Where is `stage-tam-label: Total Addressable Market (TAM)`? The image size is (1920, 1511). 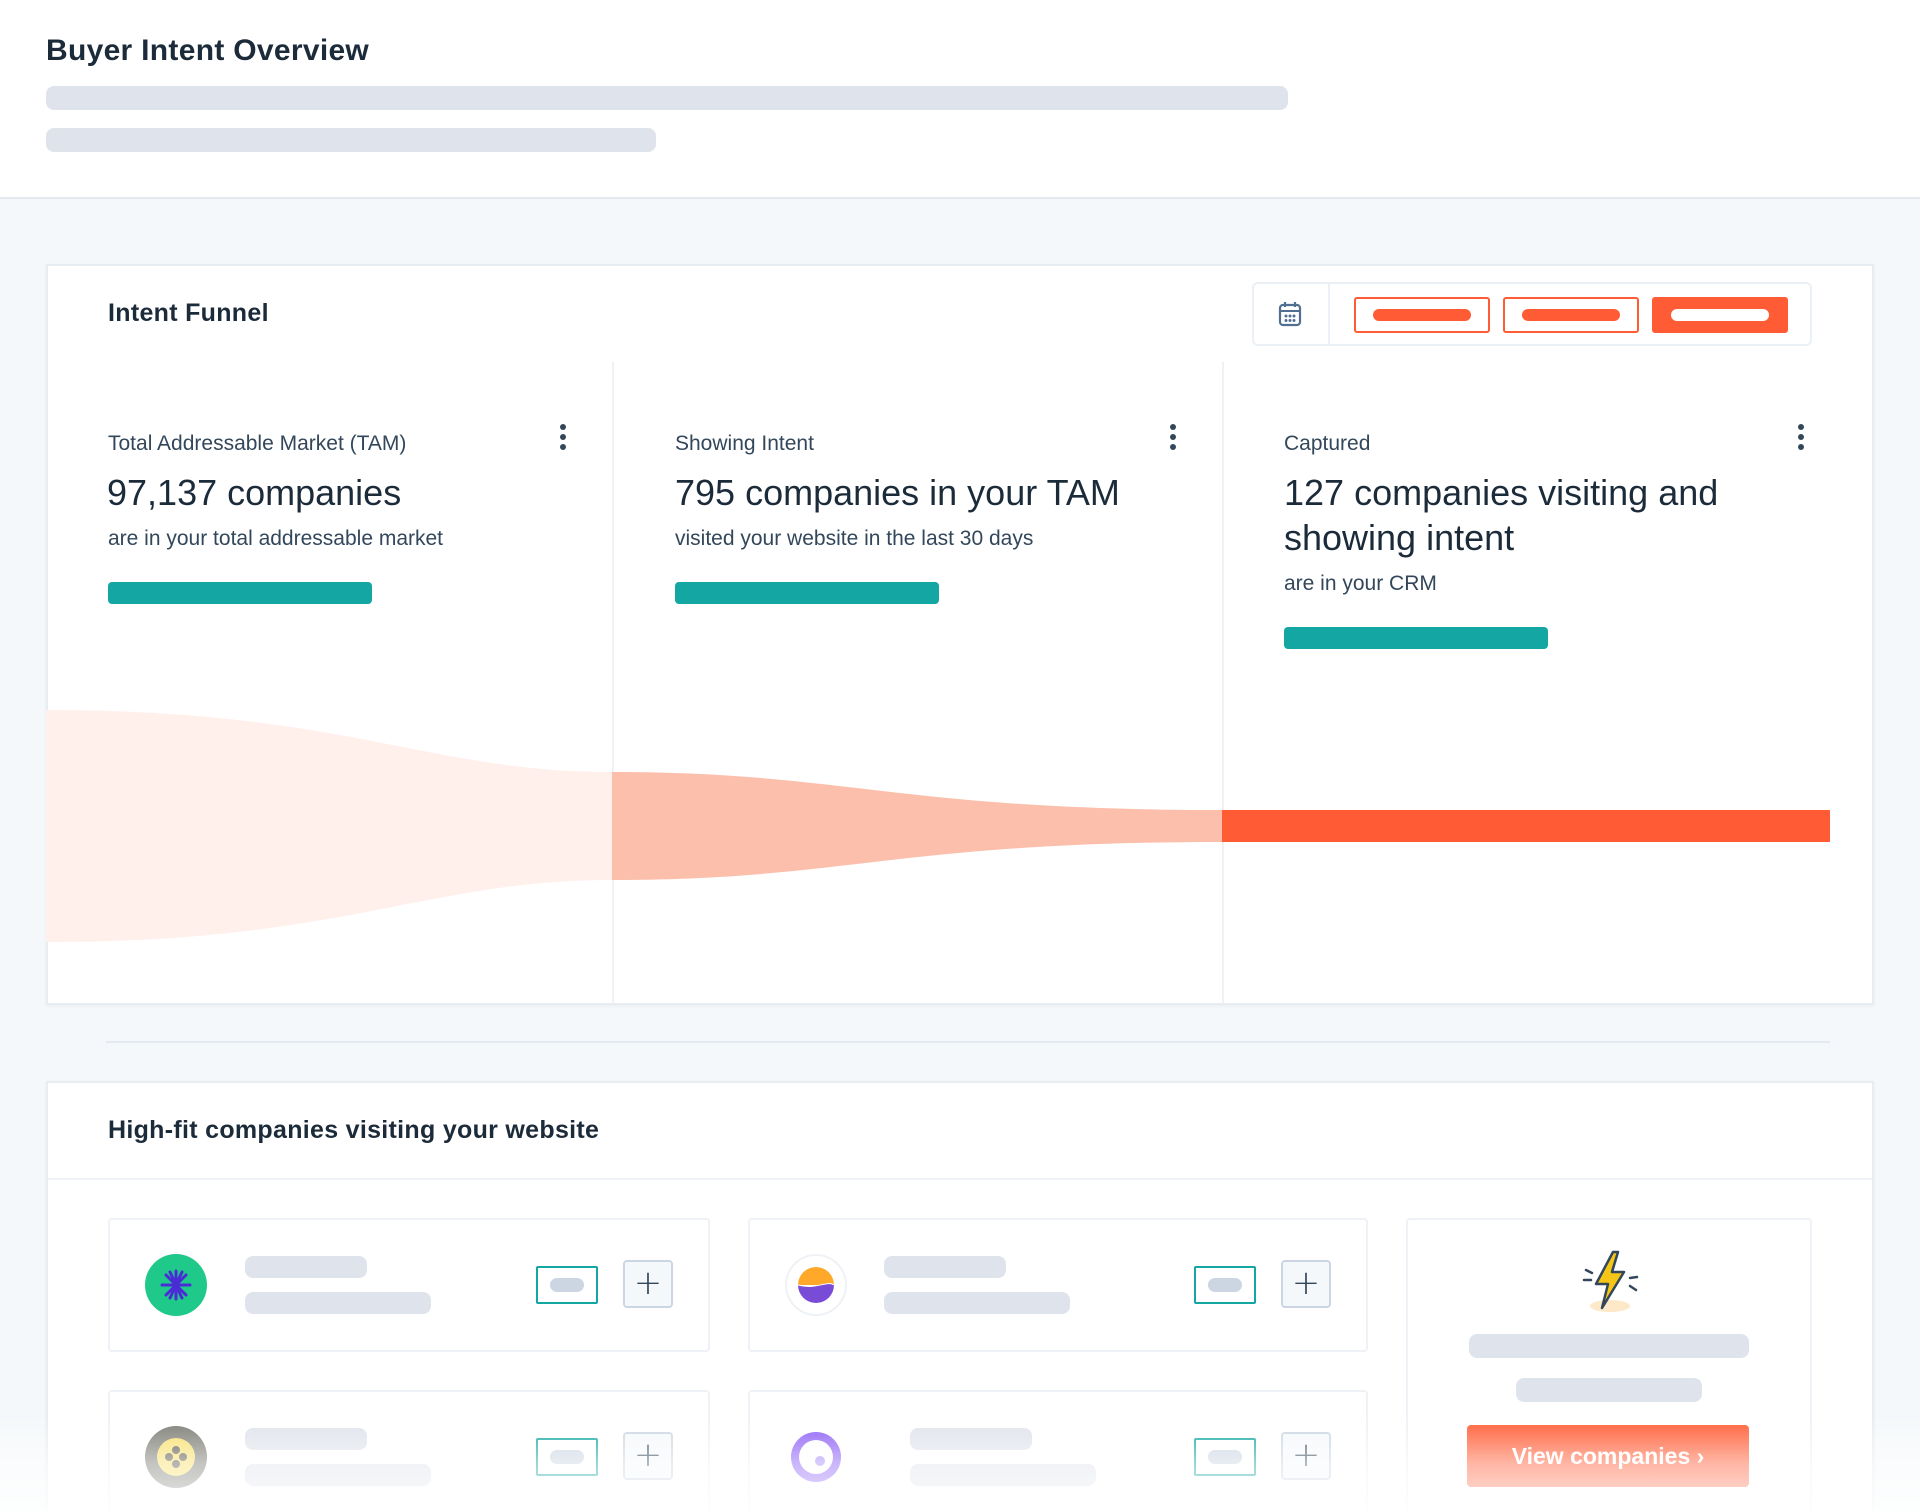
stage-tam-label: Total Addressable Market (TAM) is located at coordinates (257, 443).